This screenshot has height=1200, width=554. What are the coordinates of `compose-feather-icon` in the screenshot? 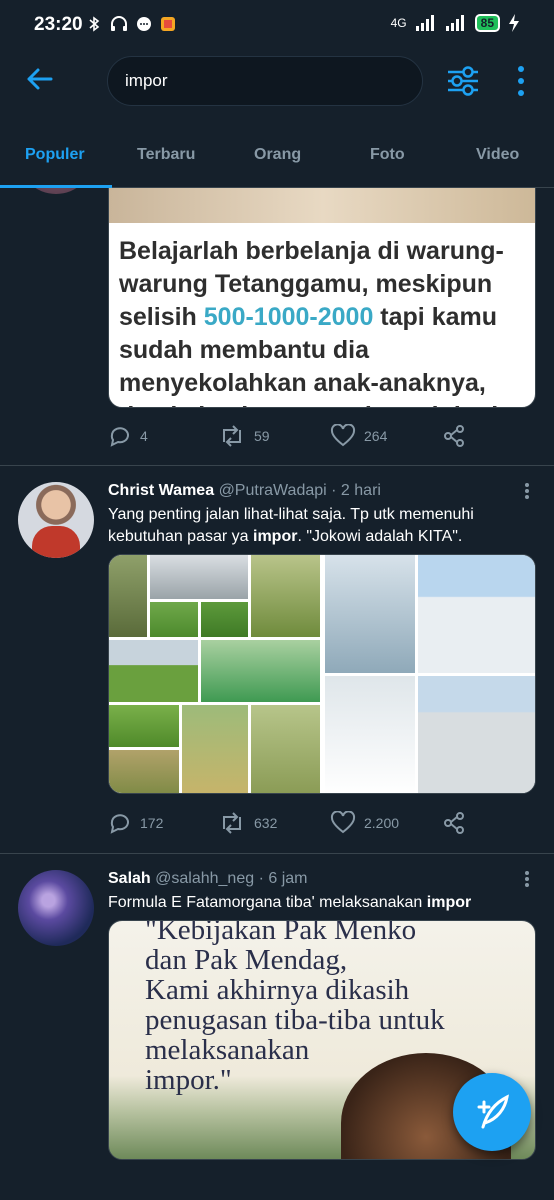 It's located at (493, 1111).